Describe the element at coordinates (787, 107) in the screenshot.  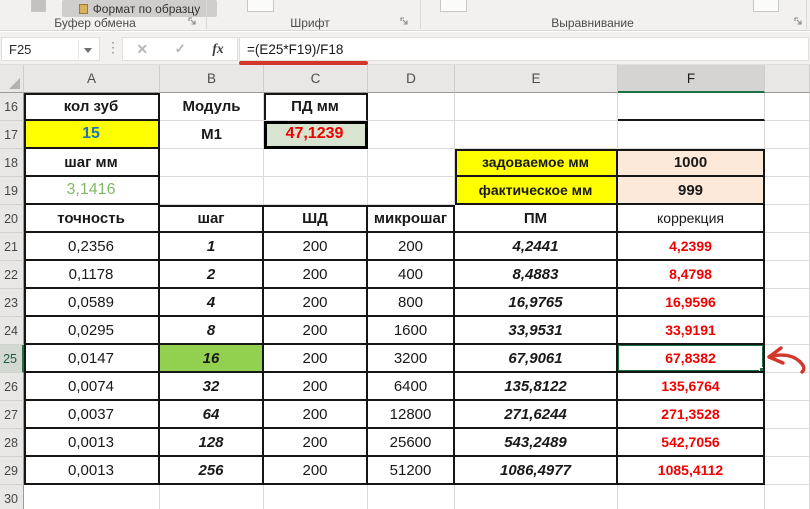
I see `cell-G16` at that location.